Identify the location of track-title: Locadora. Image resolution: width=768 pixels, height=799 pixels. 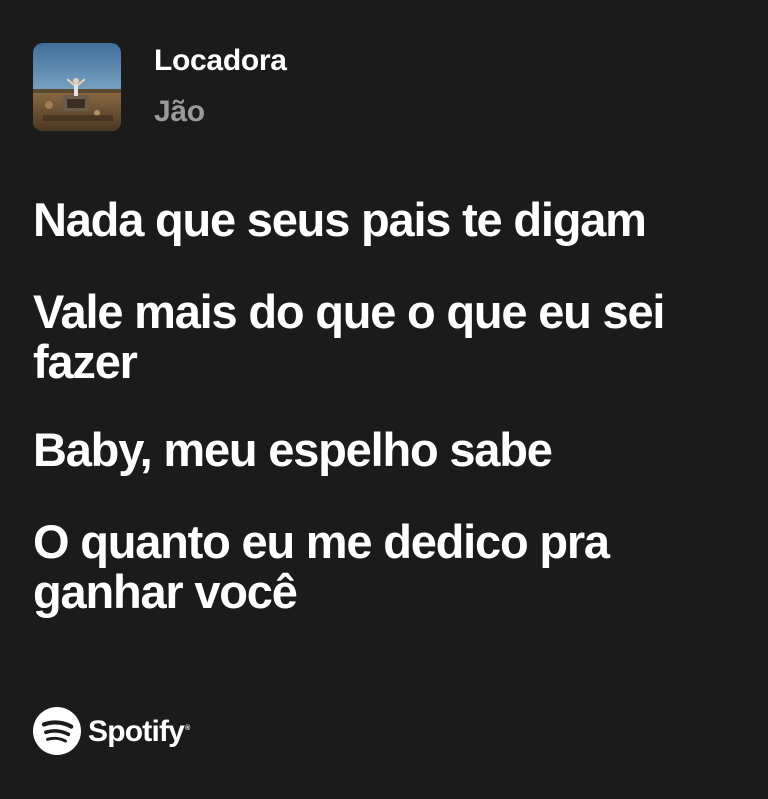
(220, 60).